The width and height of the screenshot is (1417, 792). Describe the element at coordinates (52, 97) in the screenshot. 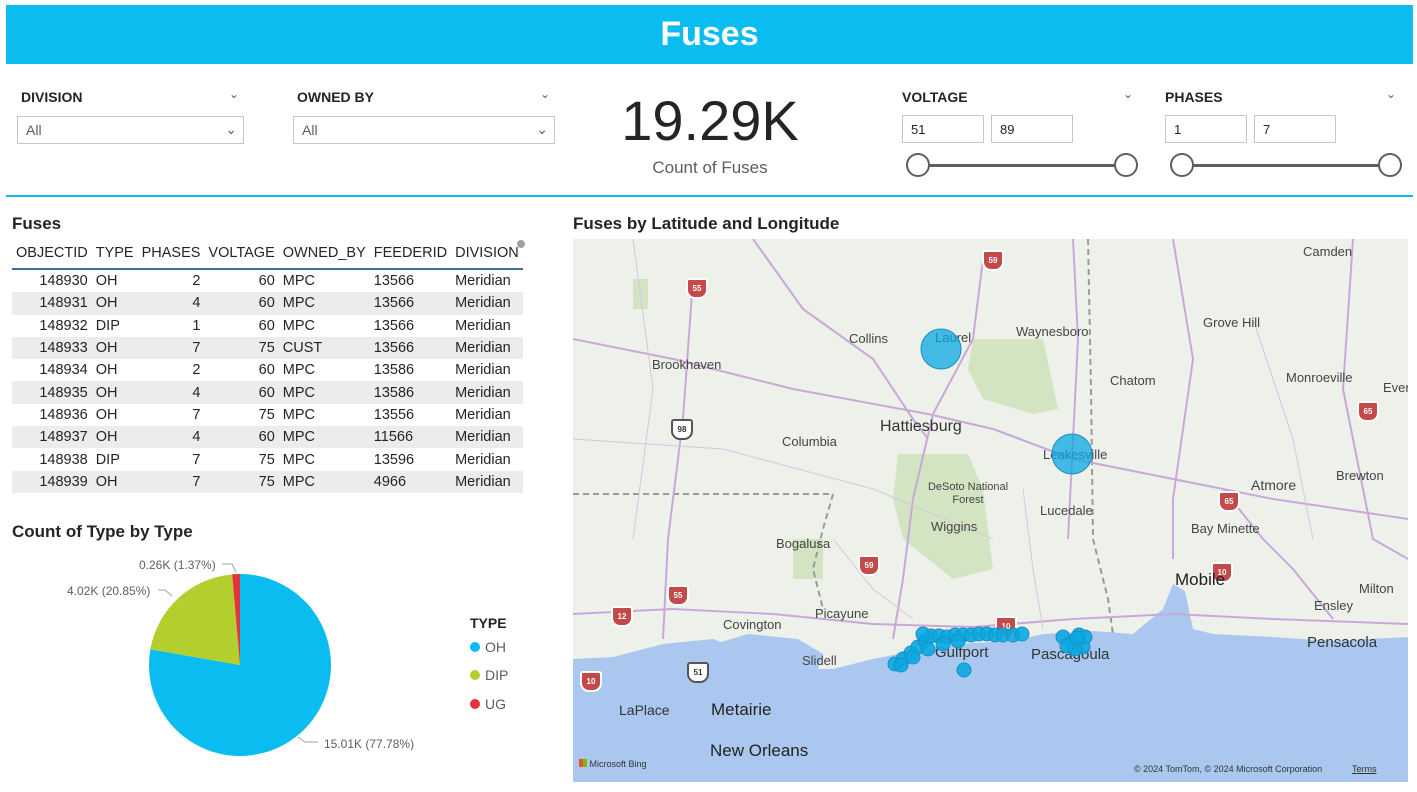

I see `division-slicer-title: DIVISION` at that location.